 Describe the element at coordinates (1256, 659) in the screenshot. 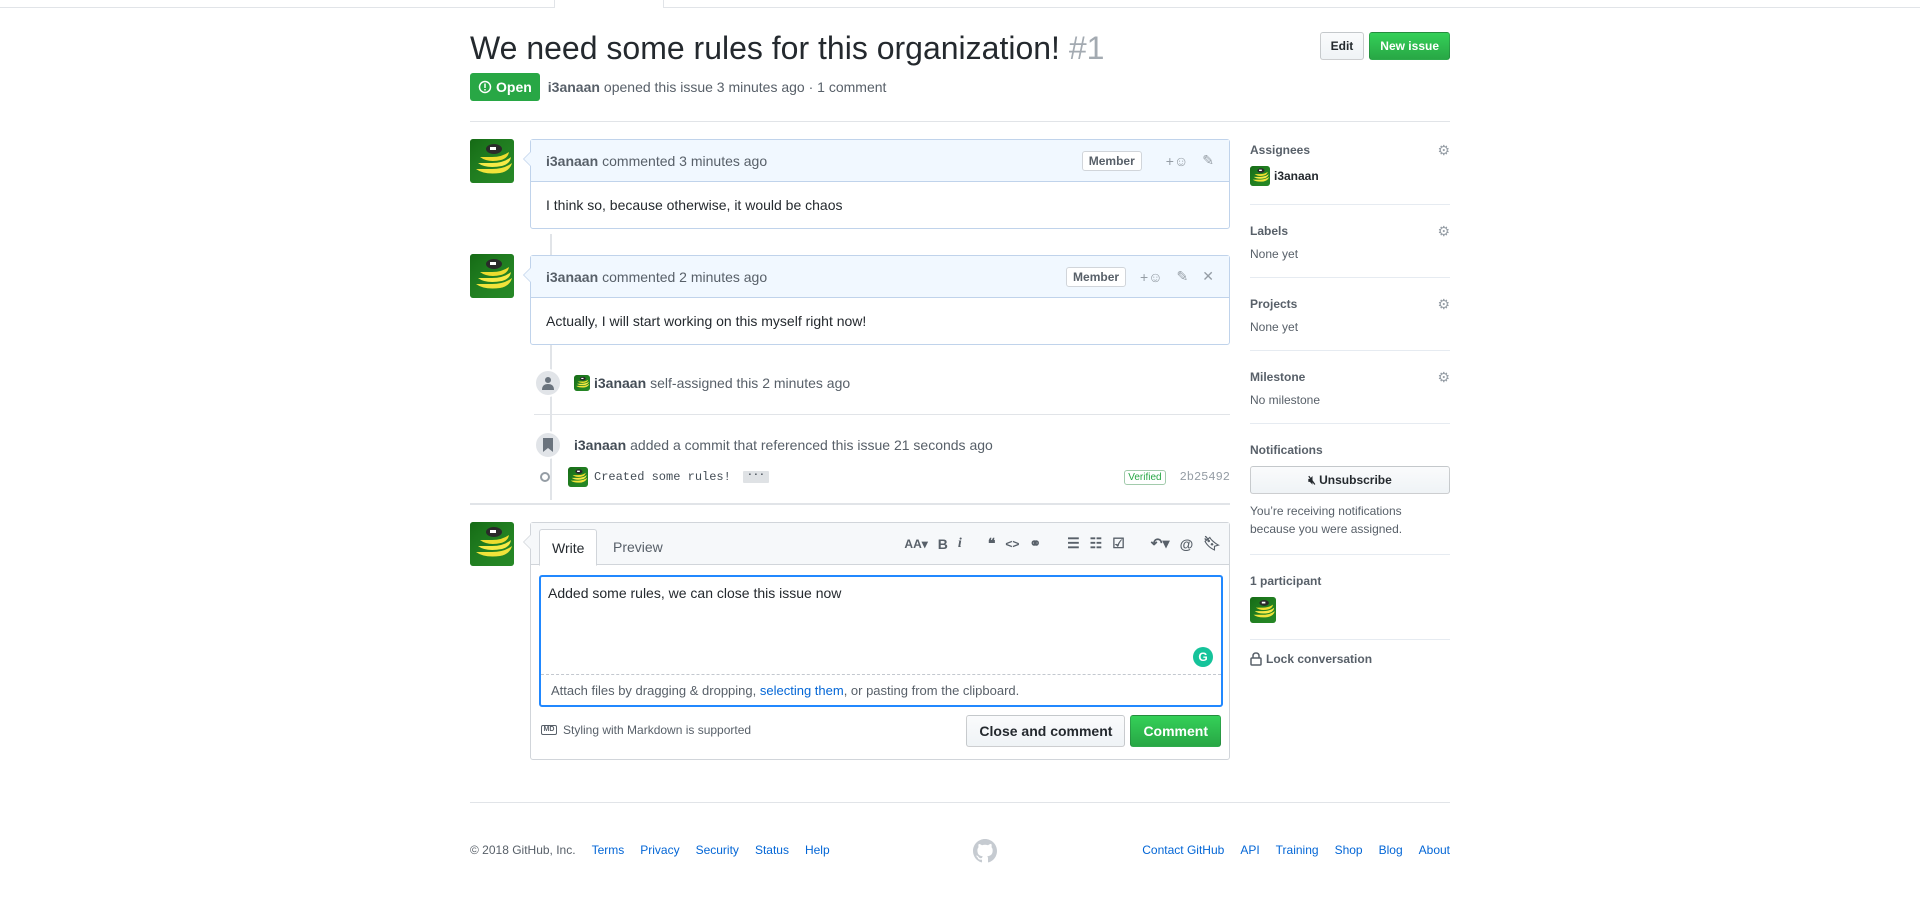

I see `lock-icon` at that location.